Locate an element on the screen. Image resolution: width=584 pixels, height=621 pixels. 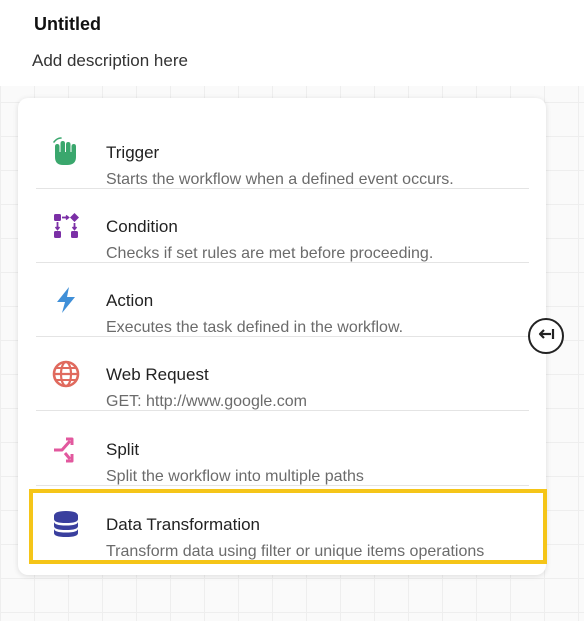
collapse-panel-button is located at coordinates (546, 336).